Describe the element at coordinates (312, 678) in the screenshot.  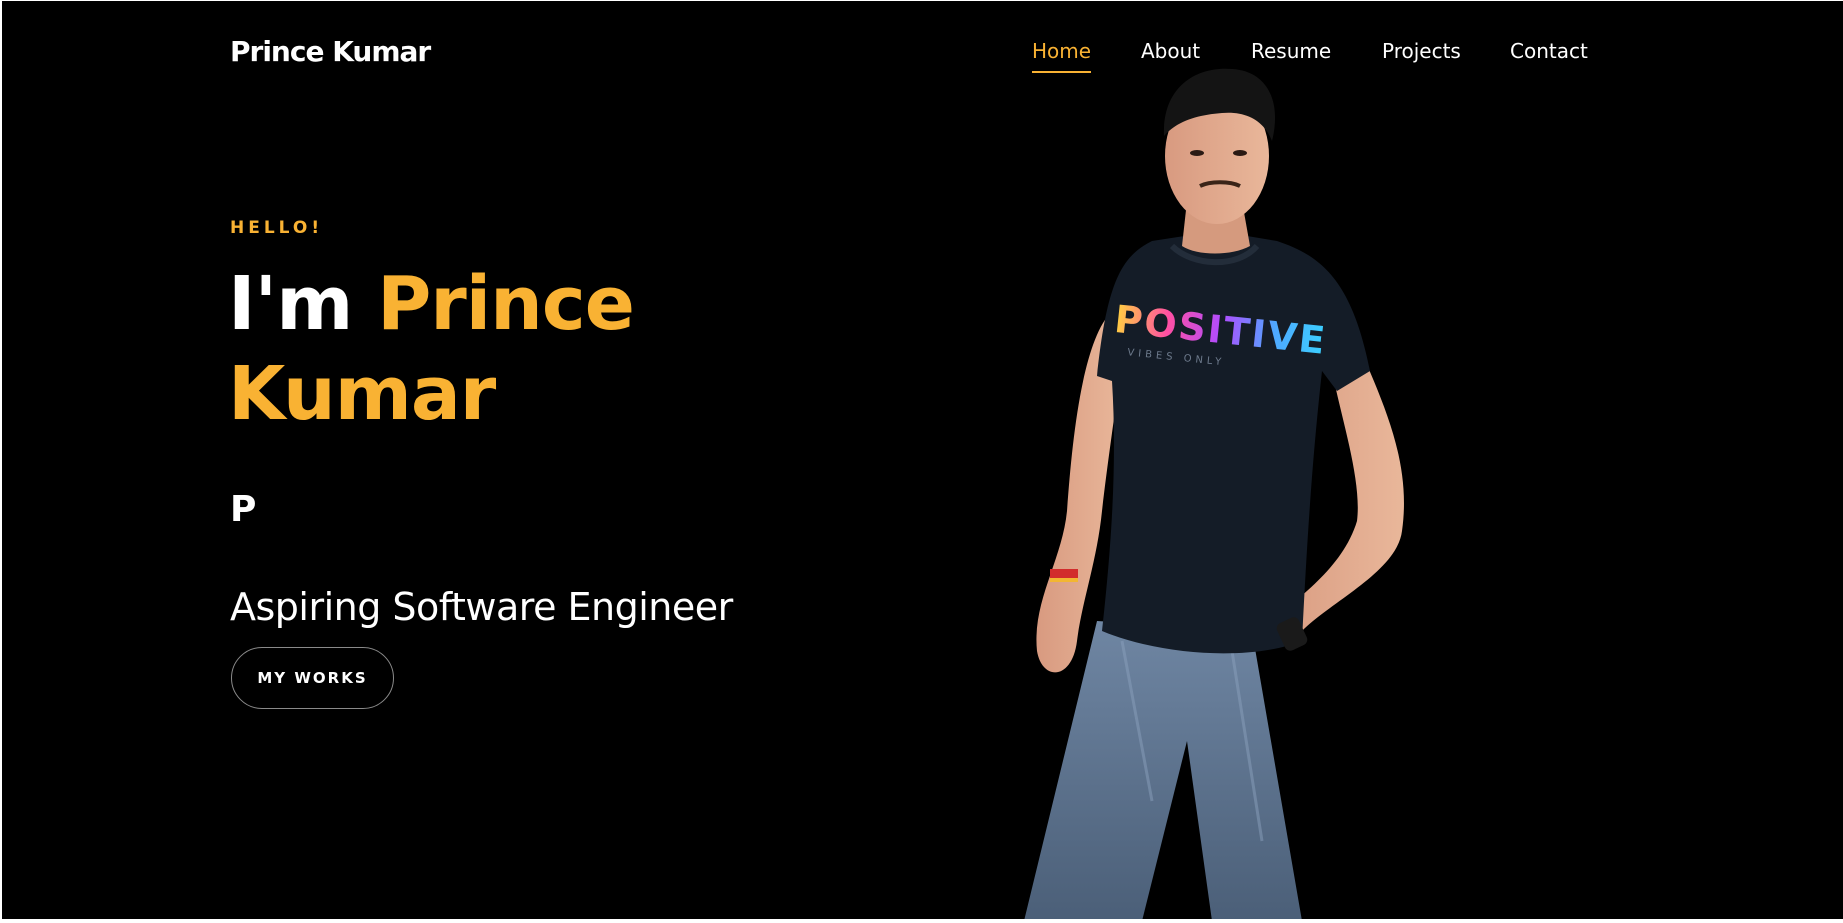
I see `my-works-button: MY WORKS` at that location.